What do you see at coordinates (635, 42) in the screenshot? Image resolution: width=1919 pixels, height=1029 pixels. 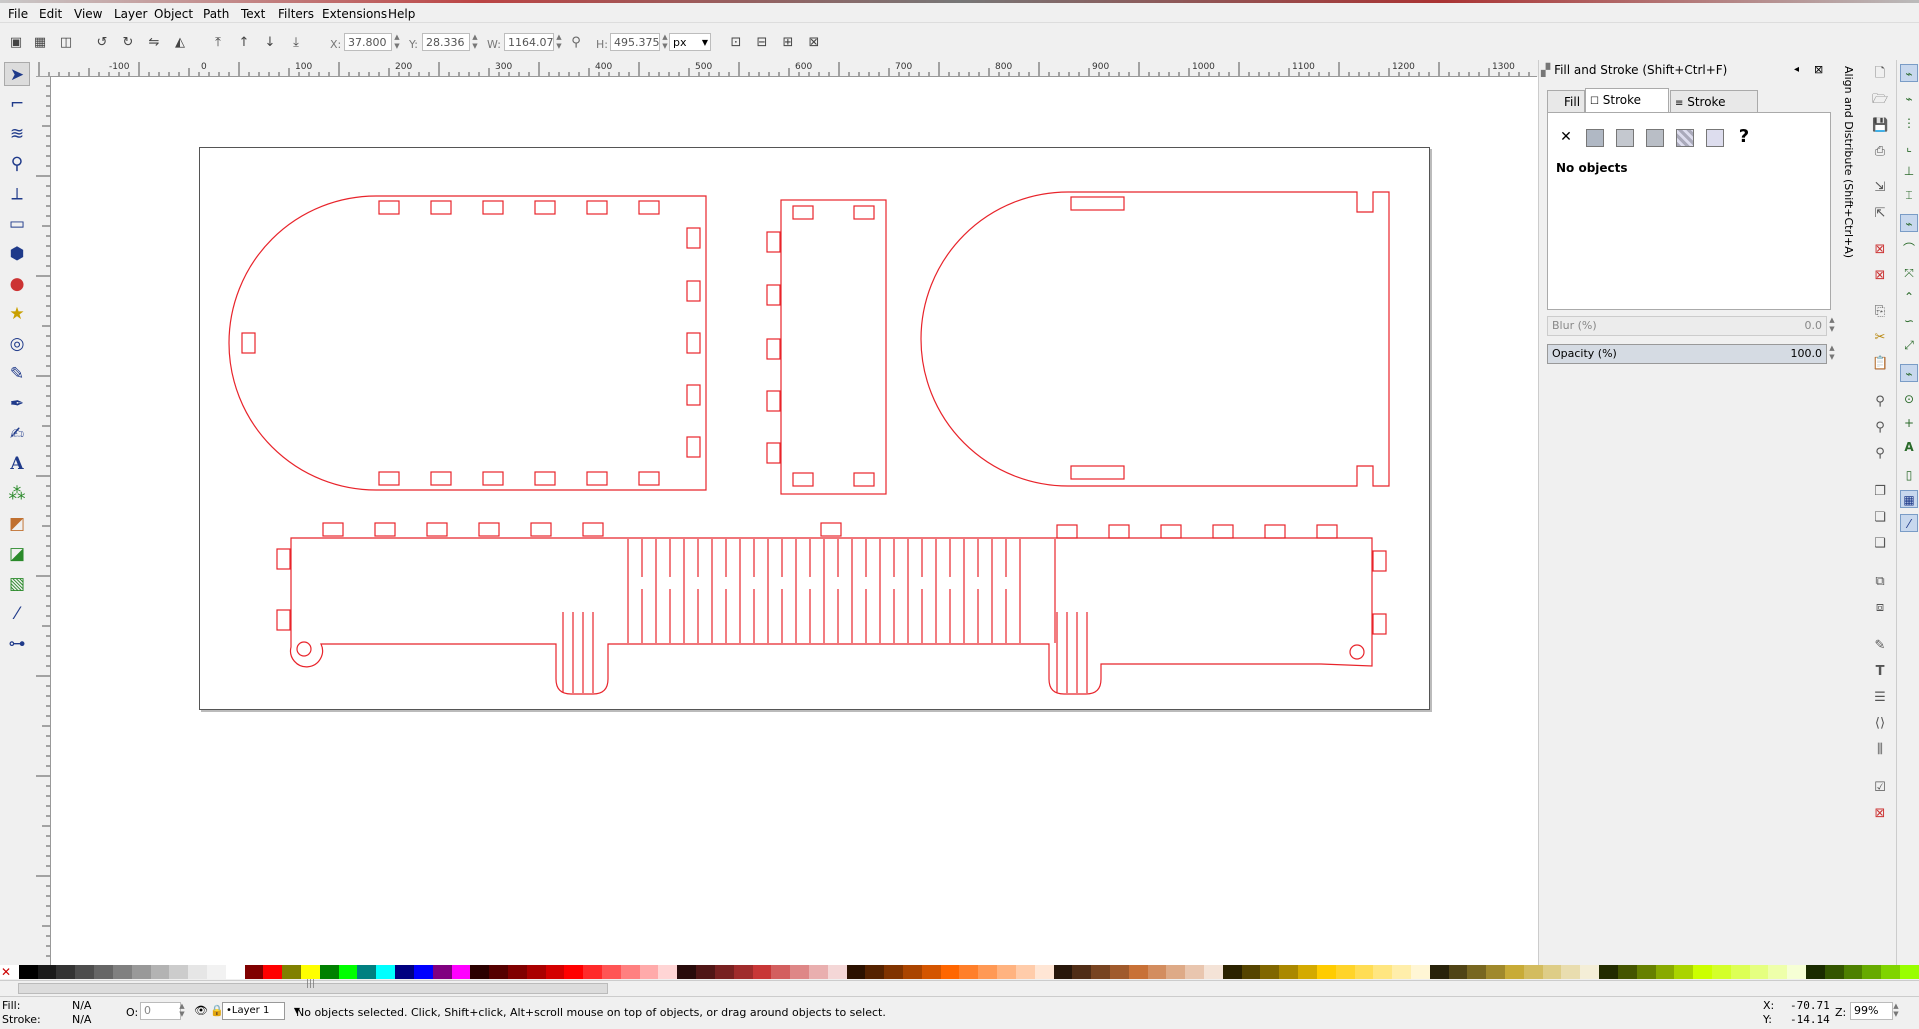 I see `h-input: 495.375` at bounding box center [635, 42].